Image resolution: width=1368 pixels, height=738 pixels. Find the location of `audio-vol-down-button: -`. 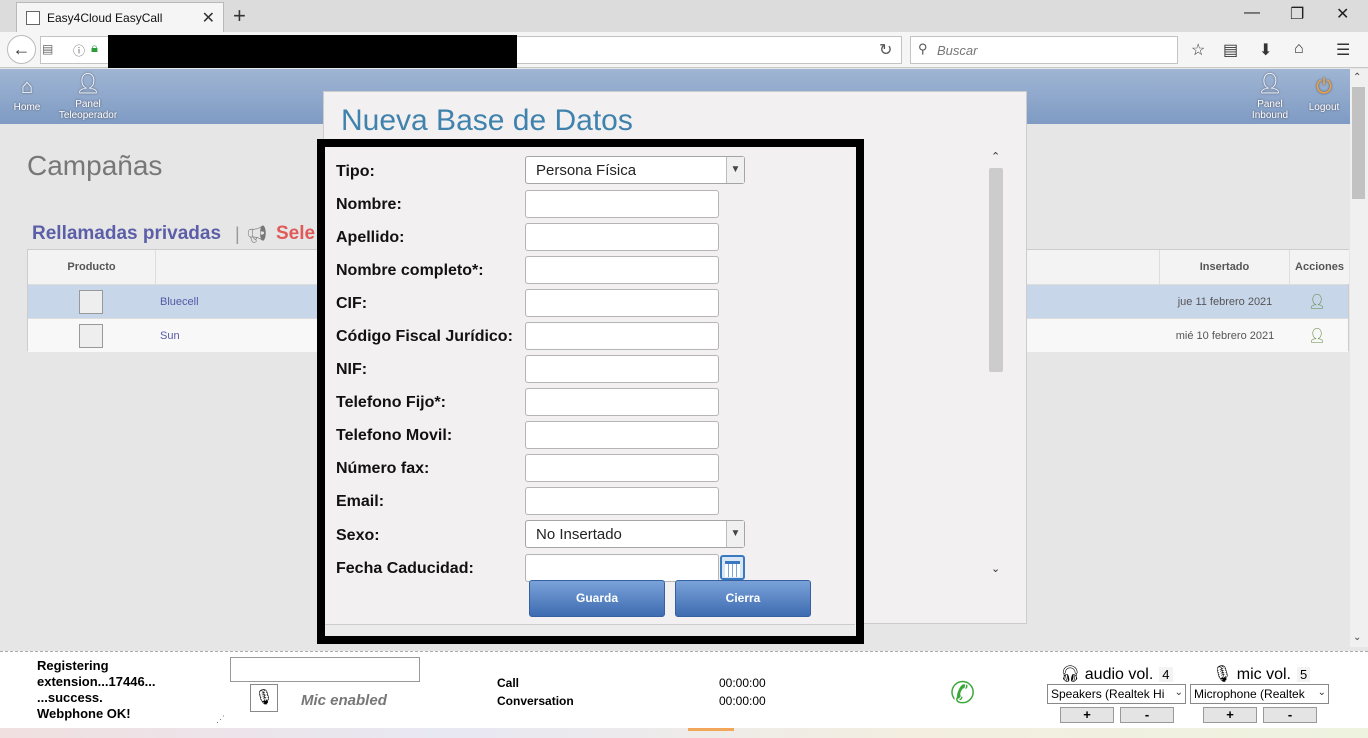

audio-vol-down-button: - is located at coordinates (1147, 715).